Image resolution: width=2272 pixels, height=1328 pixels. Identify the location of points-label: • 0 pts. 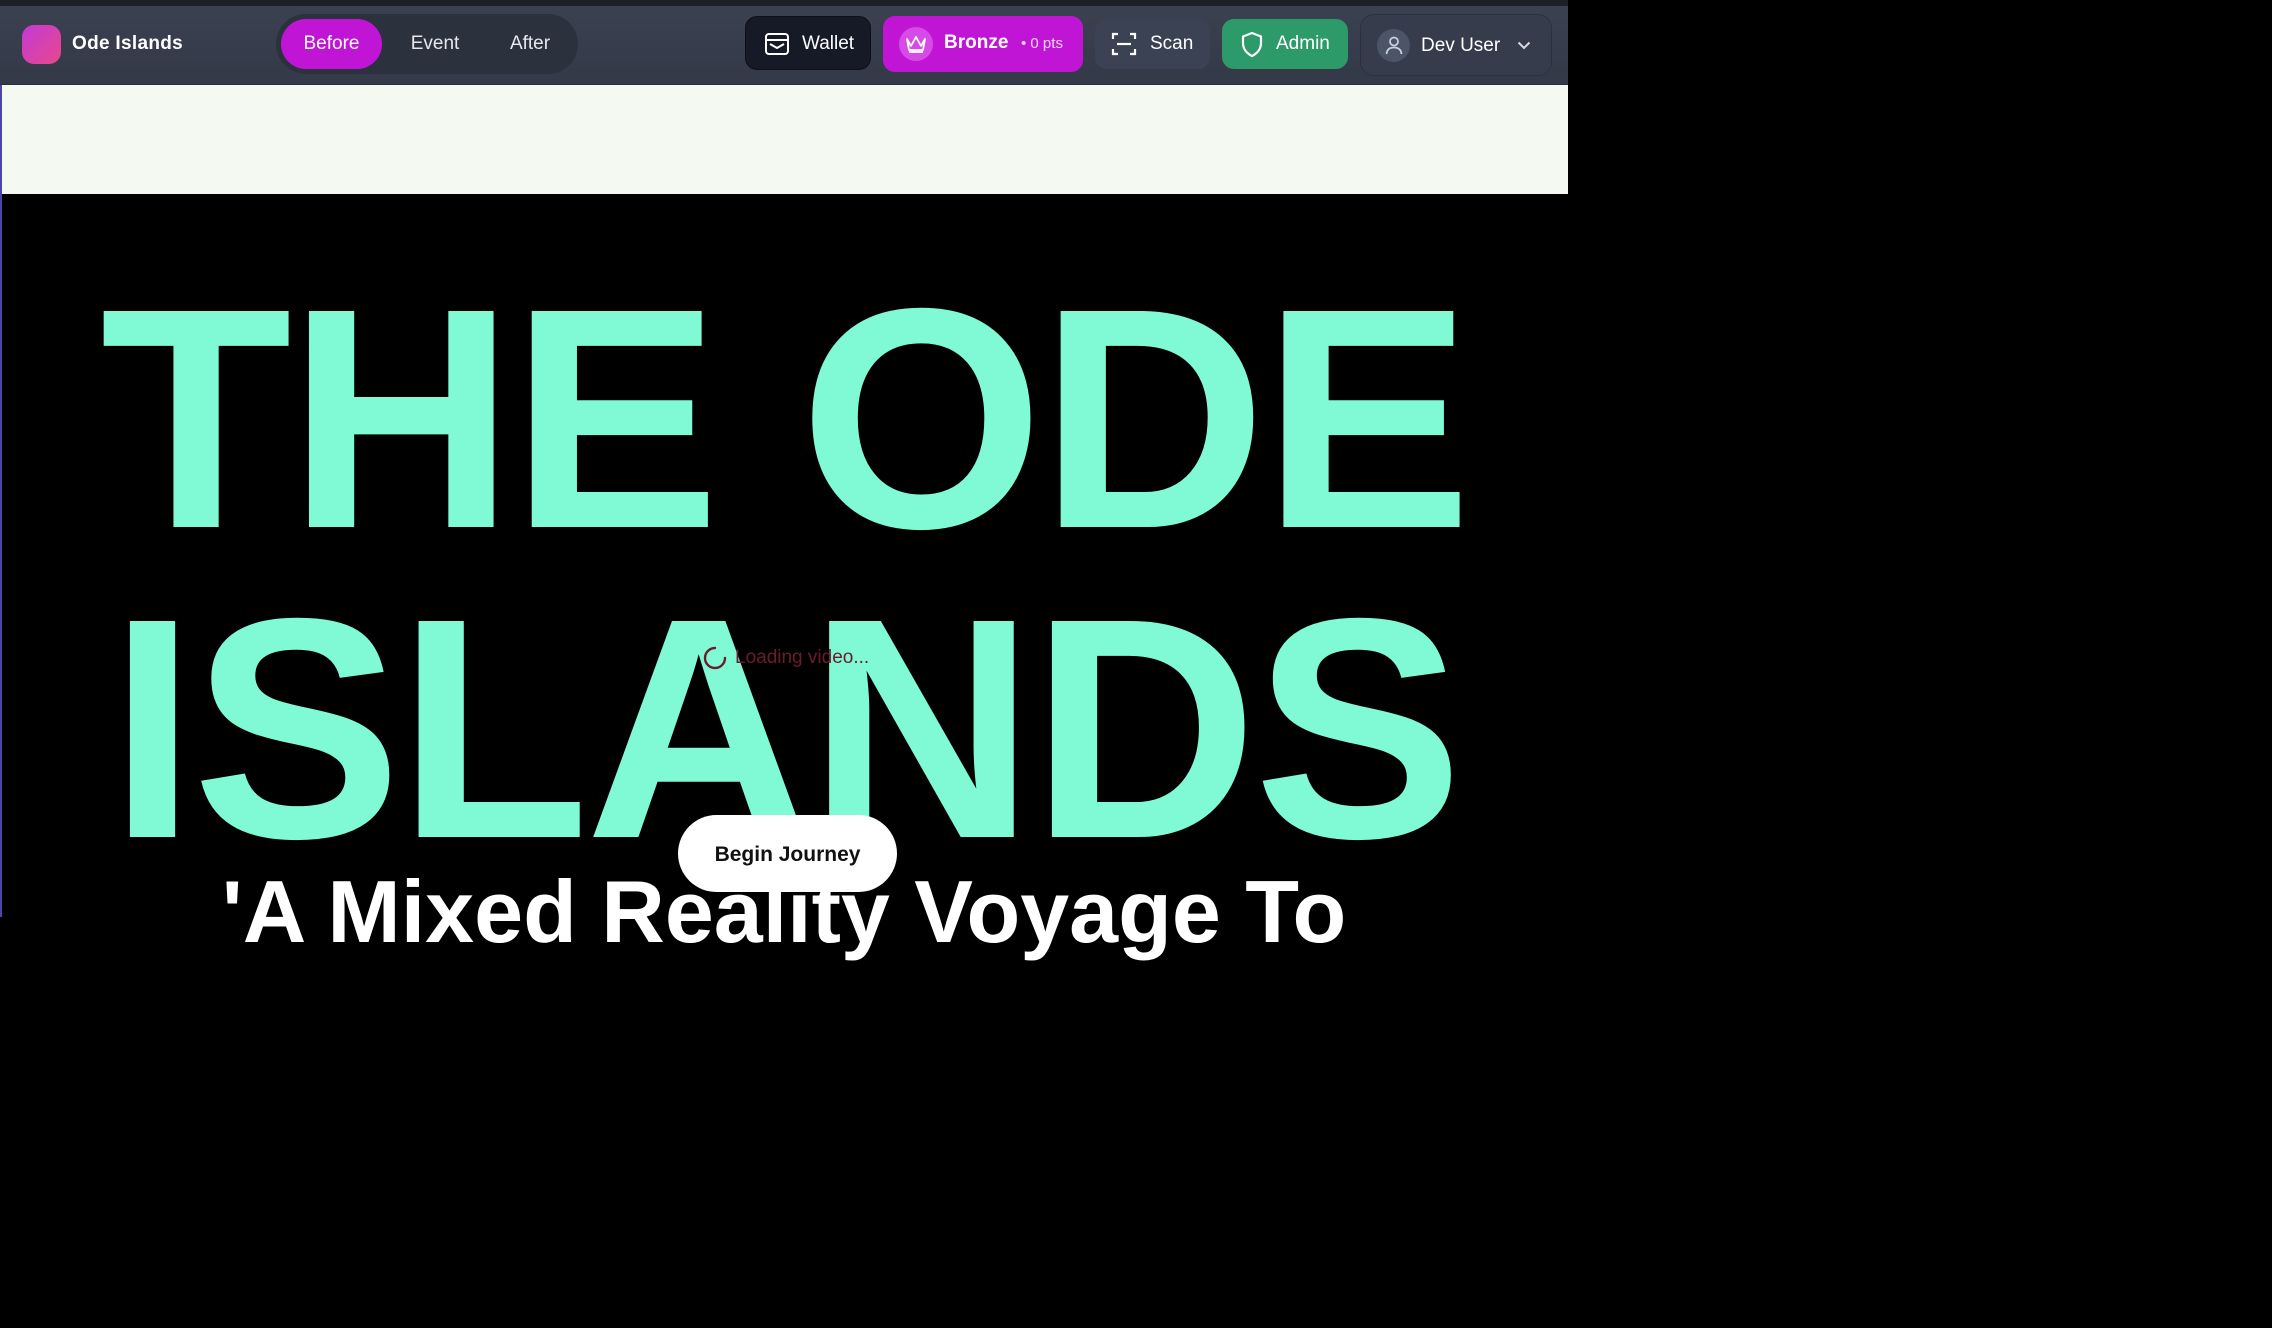
(1042, 43).